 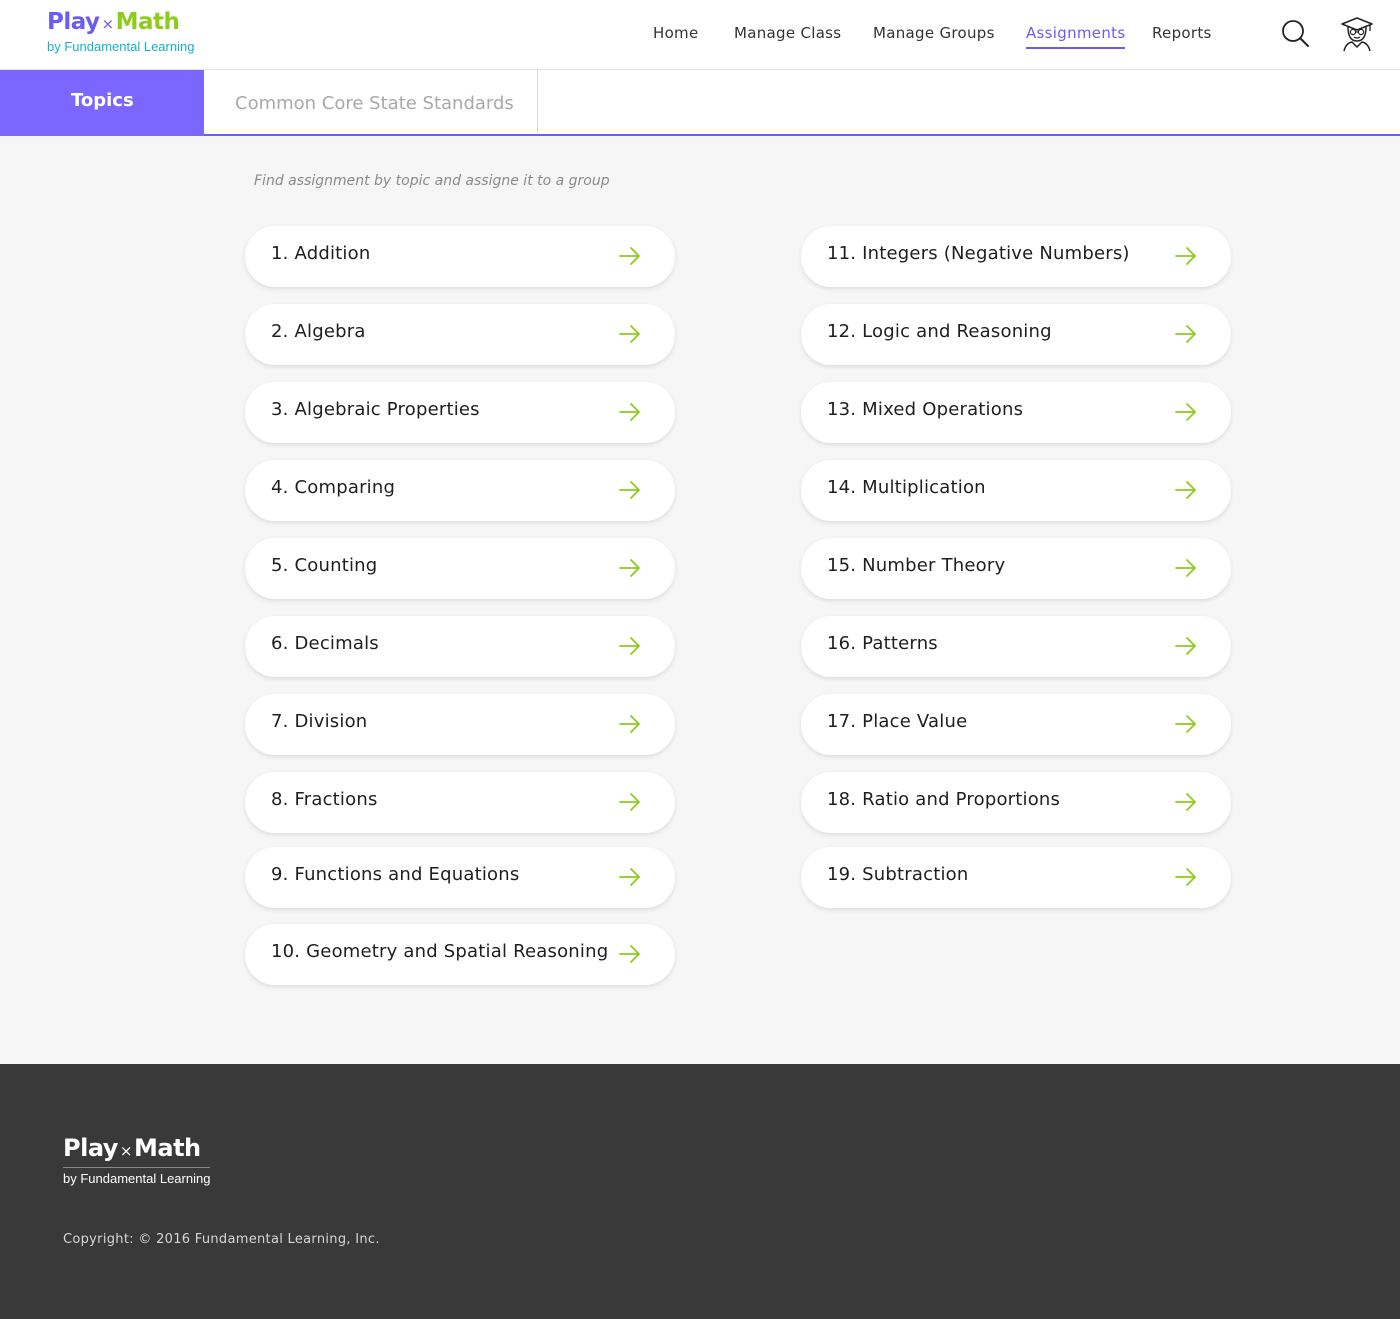 What do you see at coordinates (1016, 568) in the screenshot?
I see `topic-item: 15. Number Theory` at bounding box center [1016, 568].